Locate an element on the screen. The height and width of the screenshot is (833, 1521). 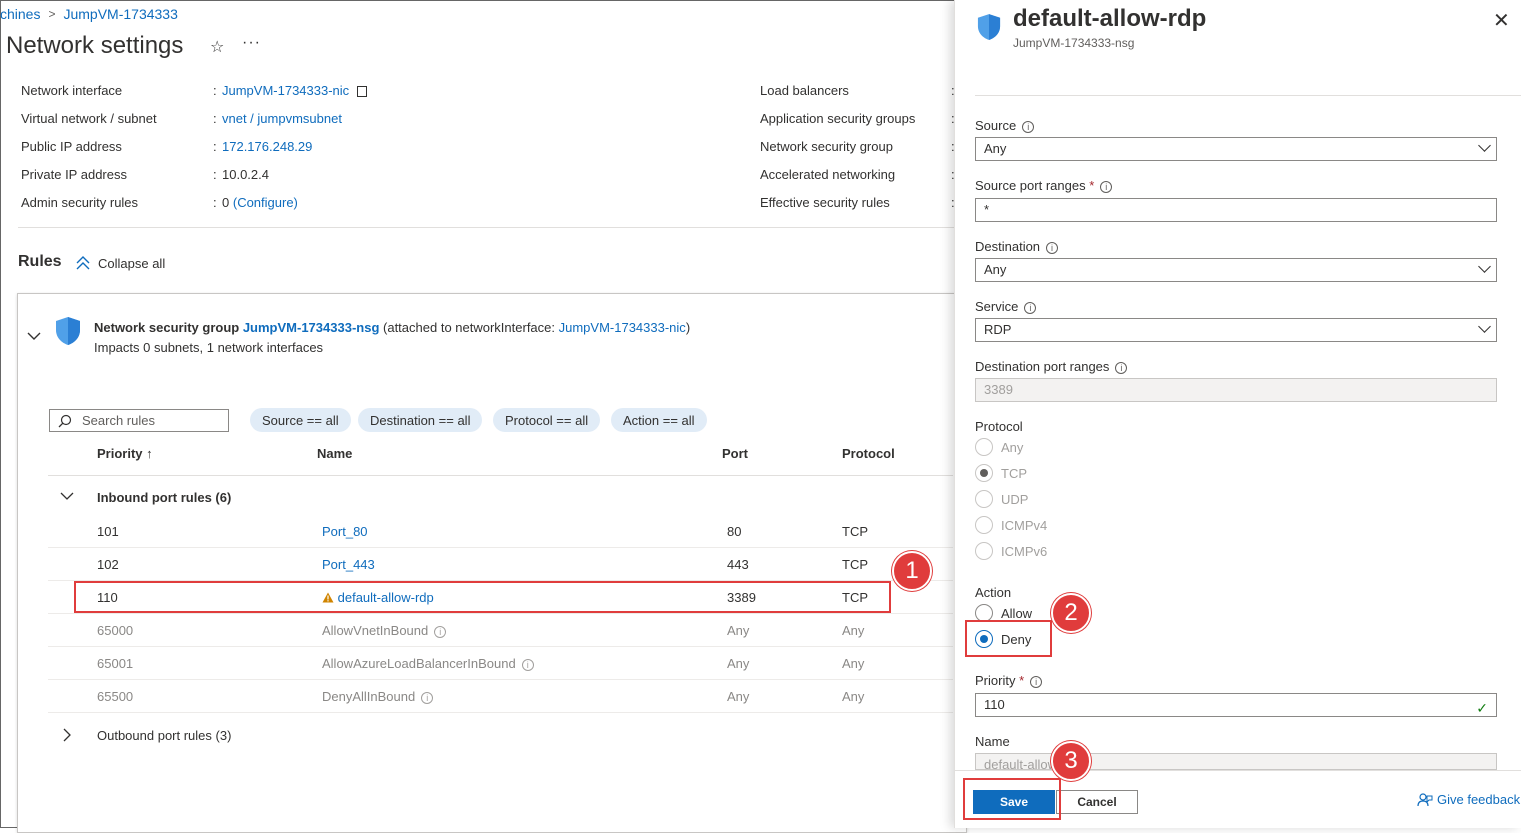
more-options-icon: ··· is located at coordinates (251, 43).